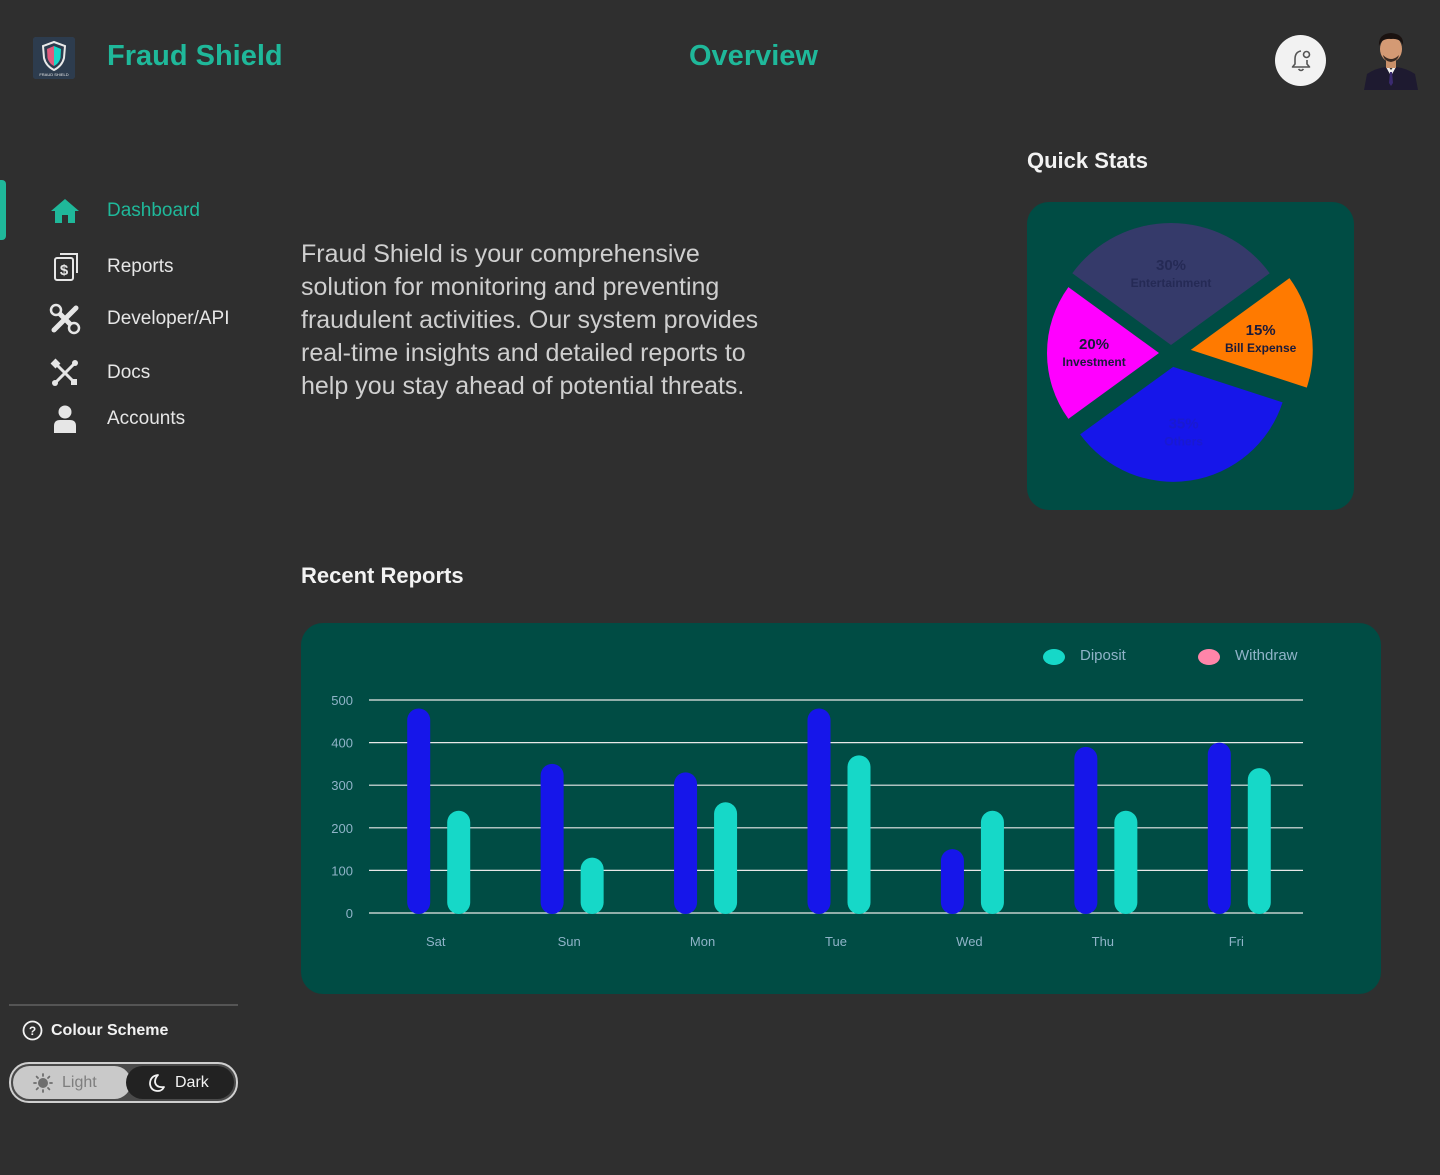 The image size is (1440, 1175). Describe the element at coordinates (1219, 828) in the screenshot. I see `bar-diposit-fri` at that location.